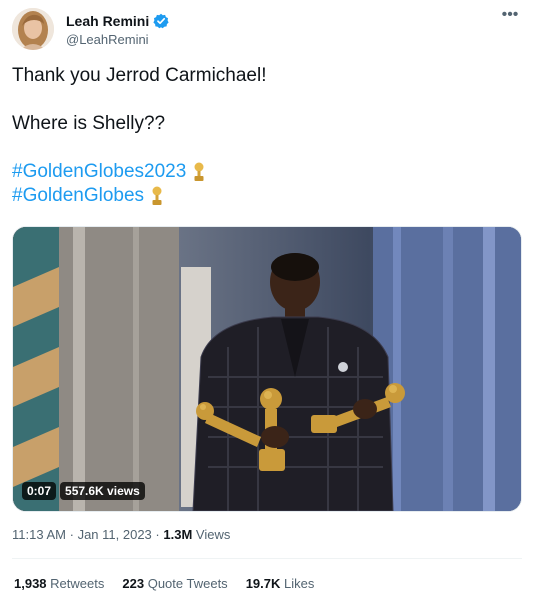  What do you see at coordinates (39, 491) in the screenshot?
I see `video-duration: 0:07` at bounding box center [39, 491].